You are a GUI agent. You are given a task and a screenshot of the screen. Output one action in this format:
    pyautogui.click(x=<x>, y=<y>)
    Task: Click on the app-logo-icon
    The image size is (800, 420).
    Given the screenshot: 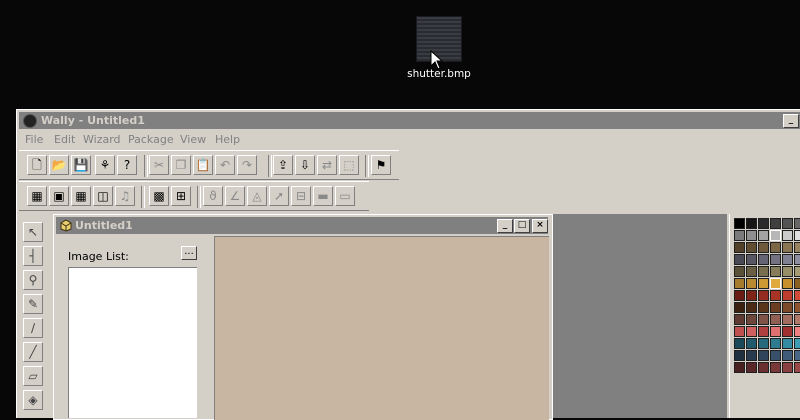 What is the action you would take?
    pyautogui.click(x=30, y=121)
    